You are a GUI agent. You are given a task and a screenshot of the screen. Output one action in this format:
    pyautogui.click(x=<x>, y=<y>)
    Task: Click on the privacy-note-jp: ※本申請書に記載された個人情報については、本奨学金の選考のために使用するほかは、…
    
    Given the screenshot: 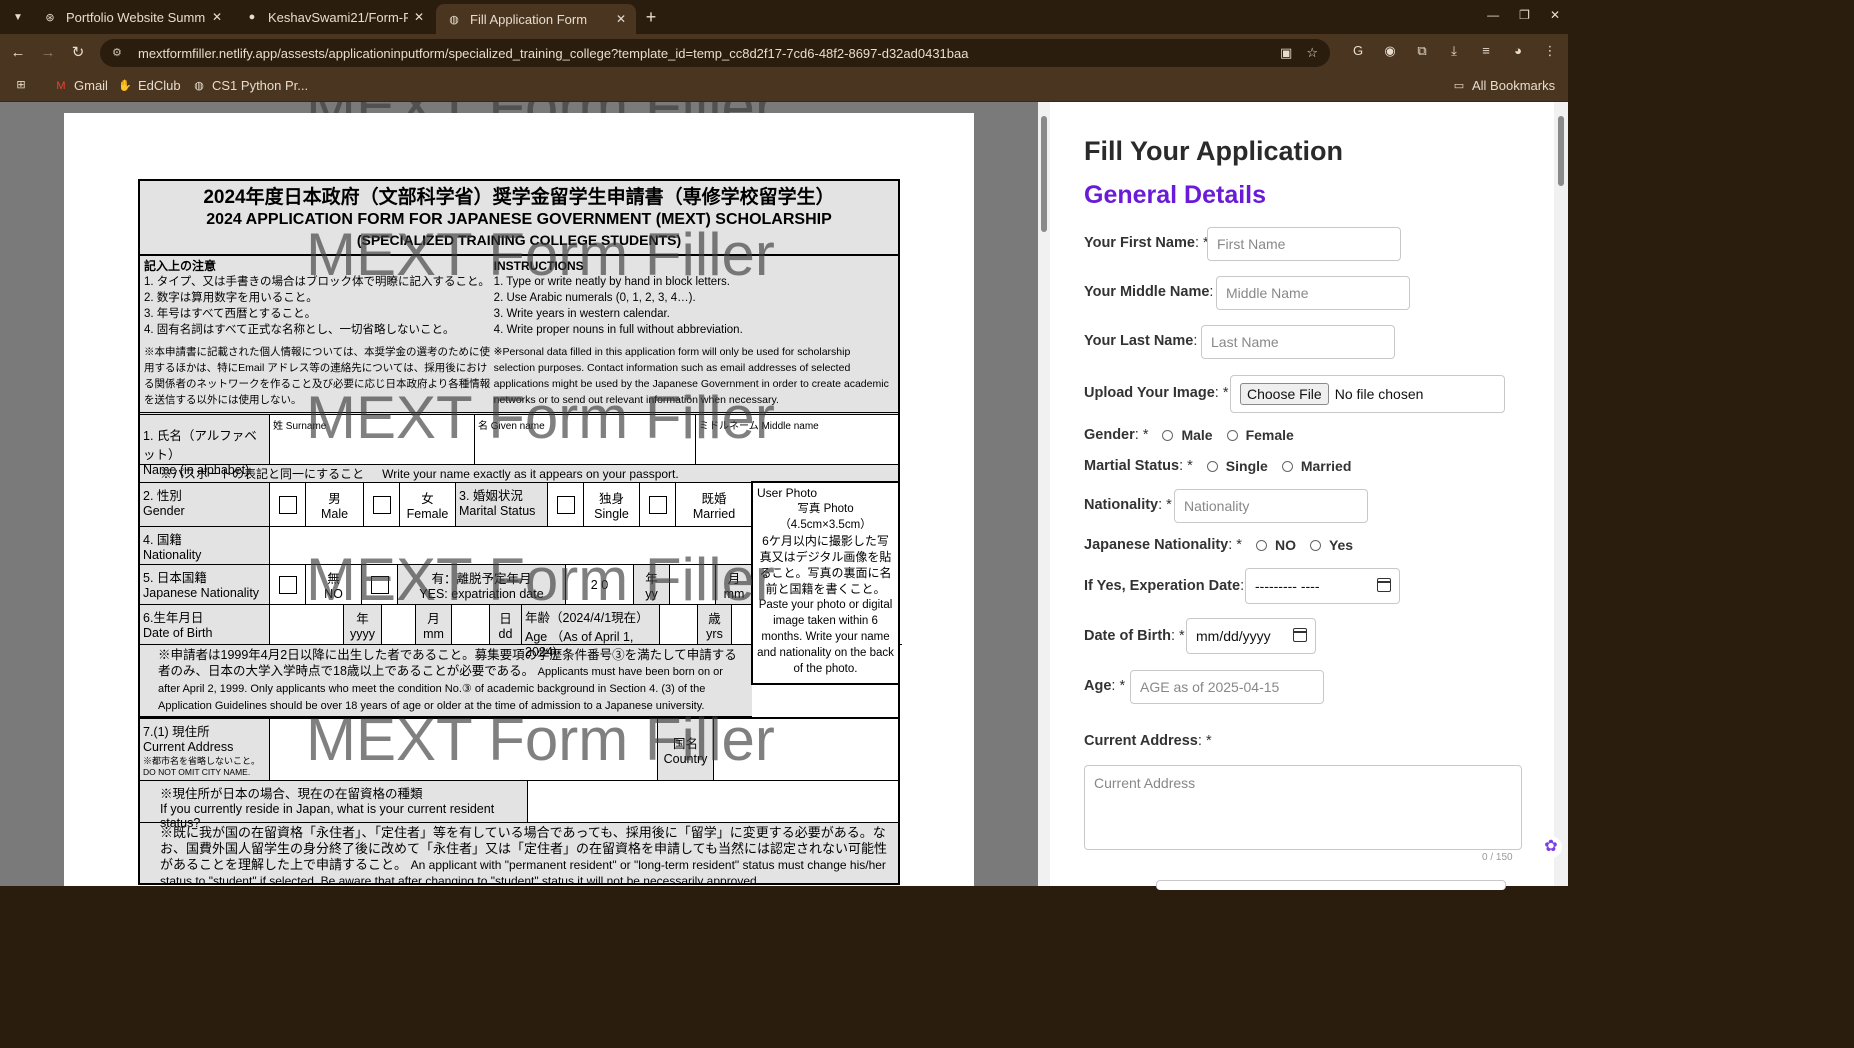 What is the action you would take?
    pyautogui.click(x=317, y=376)
    